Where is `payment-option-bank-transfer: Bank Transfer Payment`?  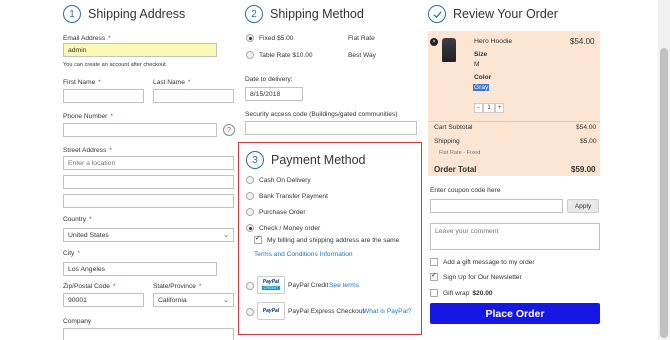
payment-option-bank-transfer: Bank Transfer Payment is located at coordinates (287, 196).